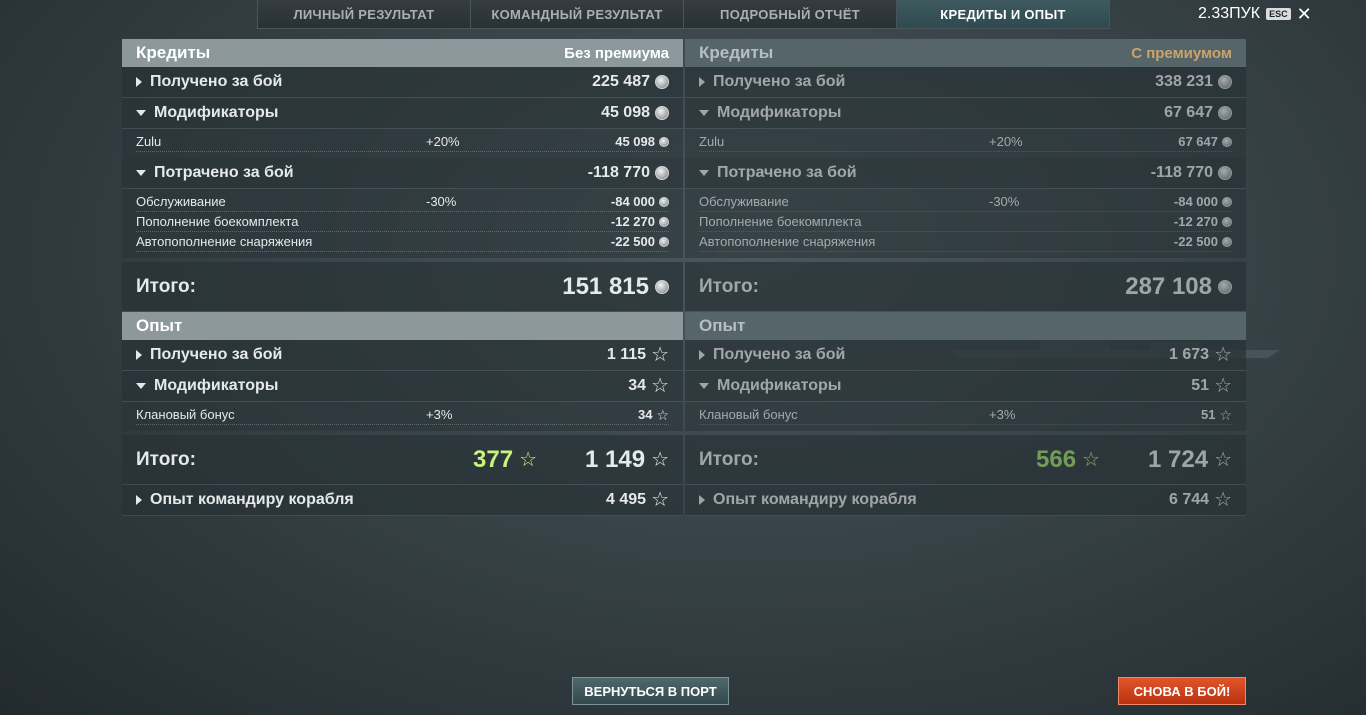  I want to click on xp-total-value: 1 149, so click(615, 459).